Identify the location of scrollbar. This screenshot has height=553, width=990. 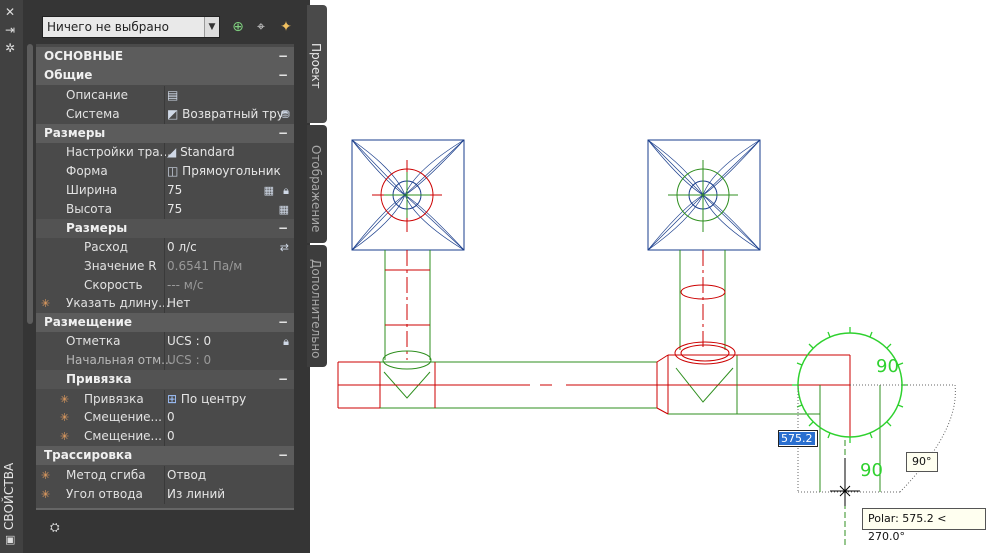
(30, 184).